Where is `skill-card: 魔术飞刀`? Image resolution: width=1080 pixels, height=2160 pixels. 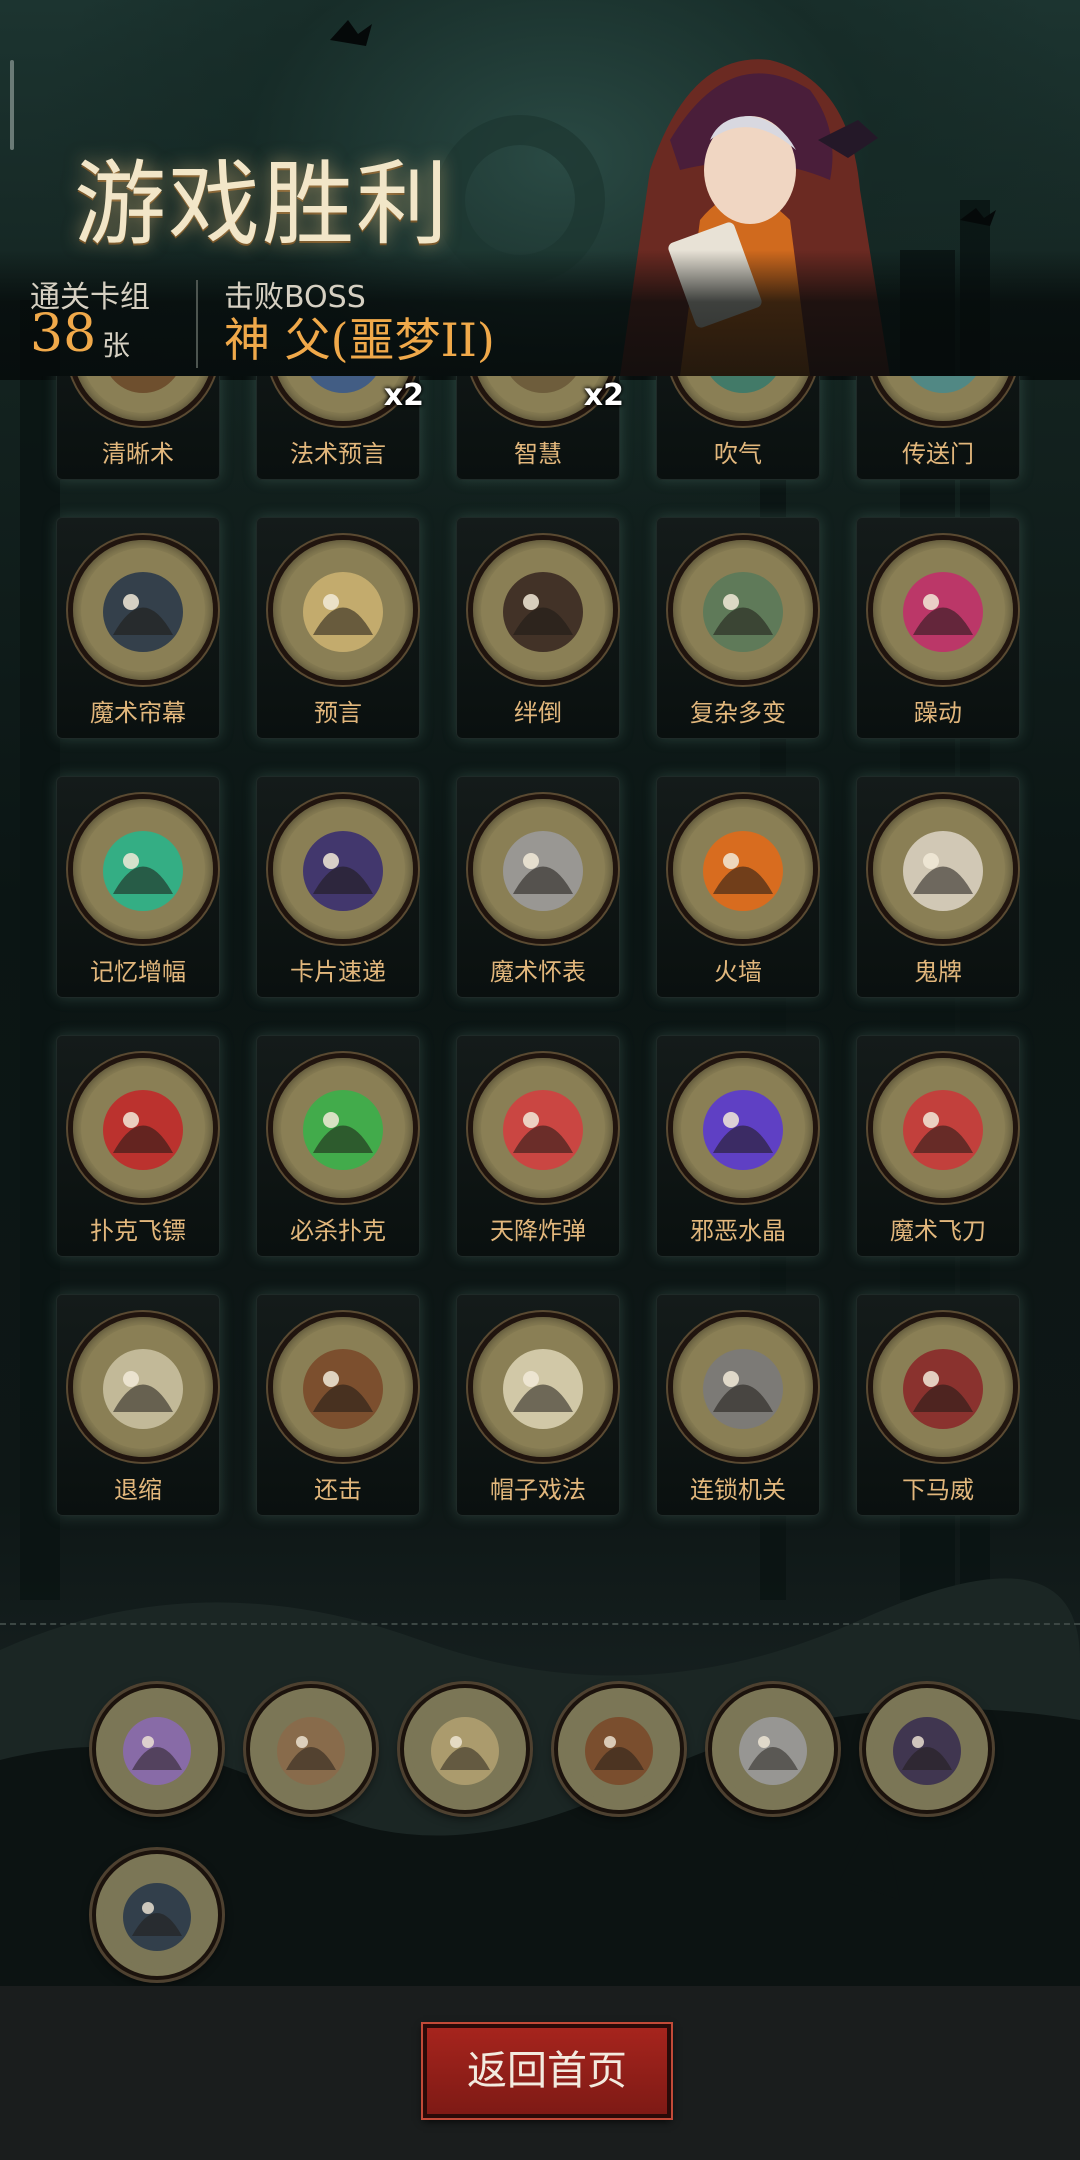
skill-card: 魔术飞刀 is located at coordinates (938, 1146).